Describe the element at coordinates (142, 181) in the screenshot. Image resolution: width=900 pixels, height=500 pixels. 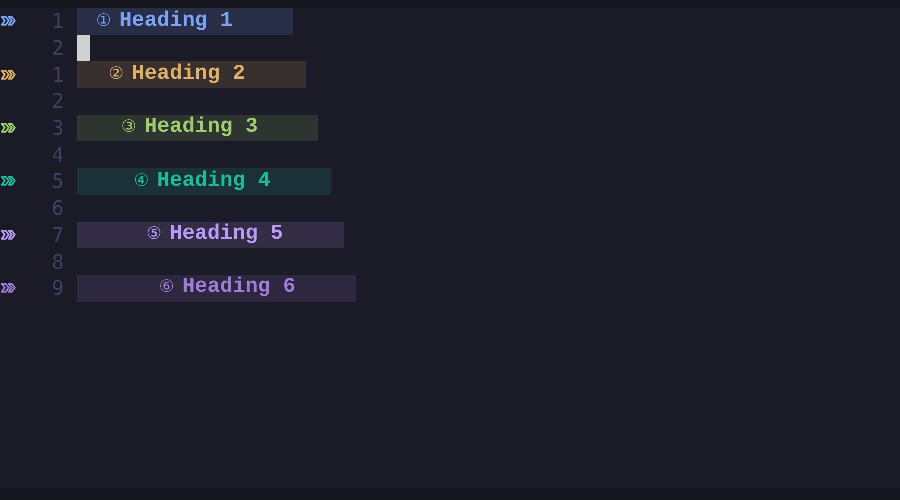
I see `heading-level-icon: ④` at that location.